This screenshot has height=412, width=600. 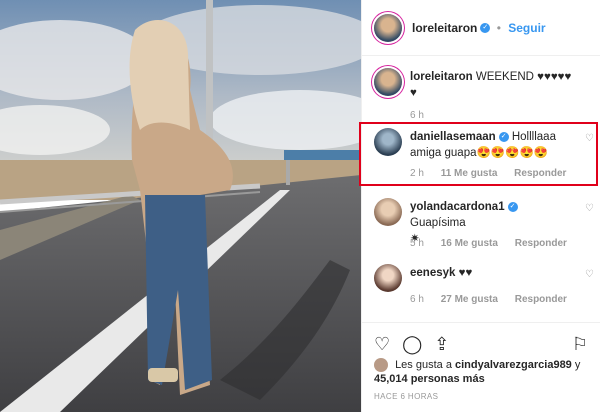 What do you see at coordinates (526, 28) in the screenshot?
I see `follow-button: Seguir` at bounding box center [526, 28].